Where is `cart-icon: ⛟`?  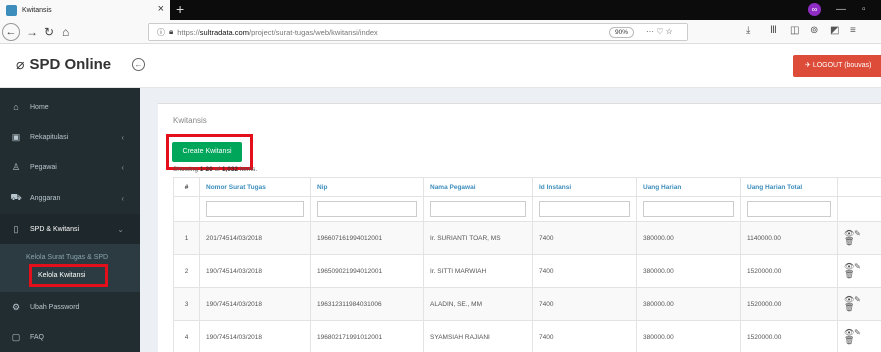
cart-icon: ⛟ is located at coordinates (16, 197).